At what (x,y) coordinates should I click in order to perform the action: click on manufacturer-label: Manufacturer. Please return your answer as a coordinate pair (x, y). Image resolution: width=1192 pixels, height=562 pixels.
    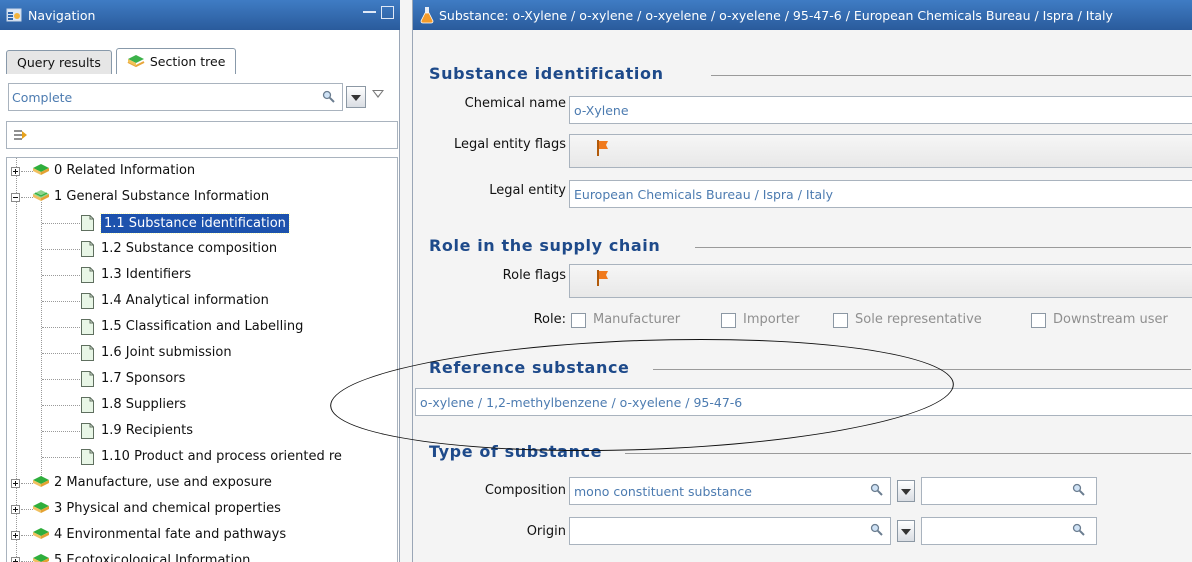
    Looking at the image, I should click on (637, 319).